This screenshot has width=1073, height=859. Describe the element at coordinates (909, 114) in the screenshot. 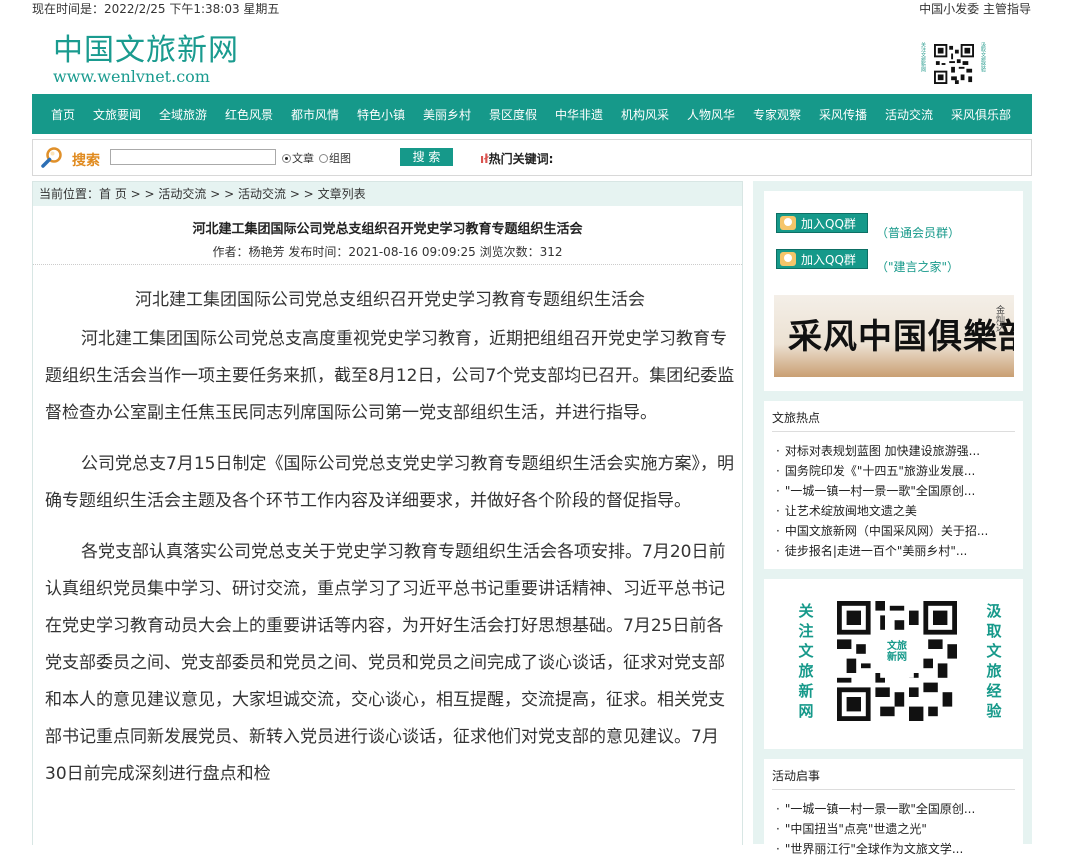

I see `nav-item-events: 活动交流` at that location.